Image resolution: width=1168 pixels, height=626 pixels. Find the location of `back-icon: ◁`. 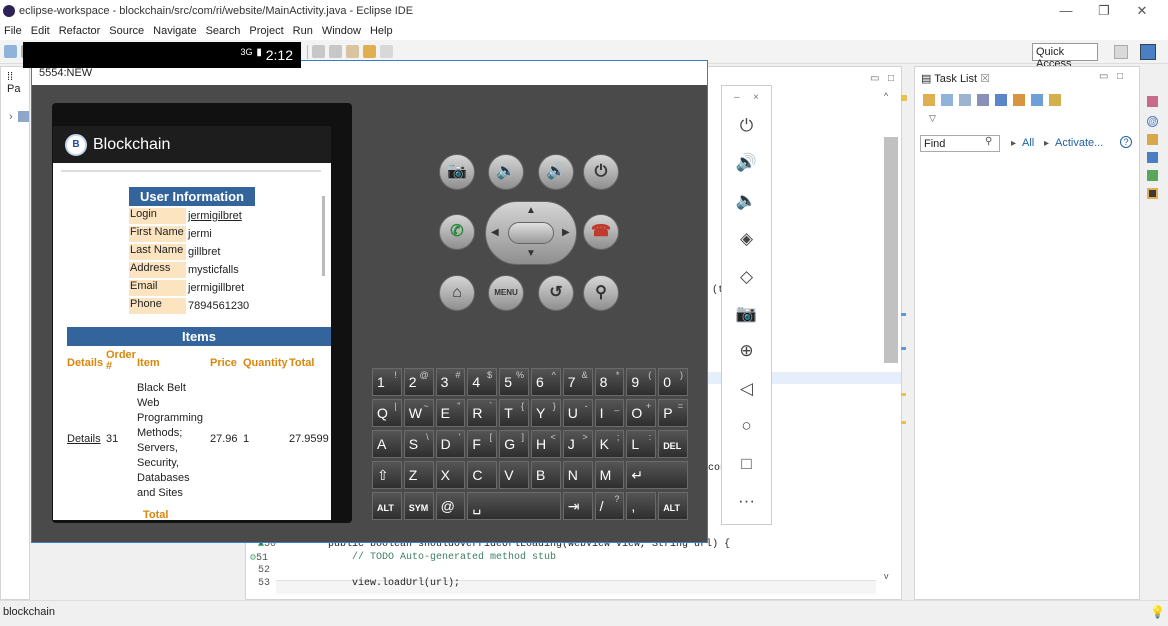

back-icon: ◁ is located at coordinates (746, 389).